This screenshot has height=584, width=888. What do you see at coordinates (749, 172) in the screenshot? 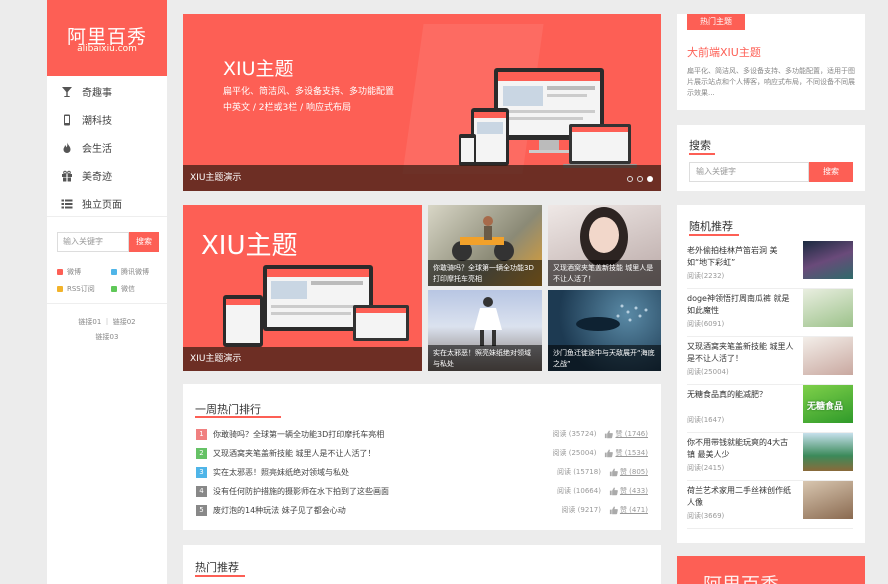
I see `search-input: 输入关键字` at bounding box center [749, 172].